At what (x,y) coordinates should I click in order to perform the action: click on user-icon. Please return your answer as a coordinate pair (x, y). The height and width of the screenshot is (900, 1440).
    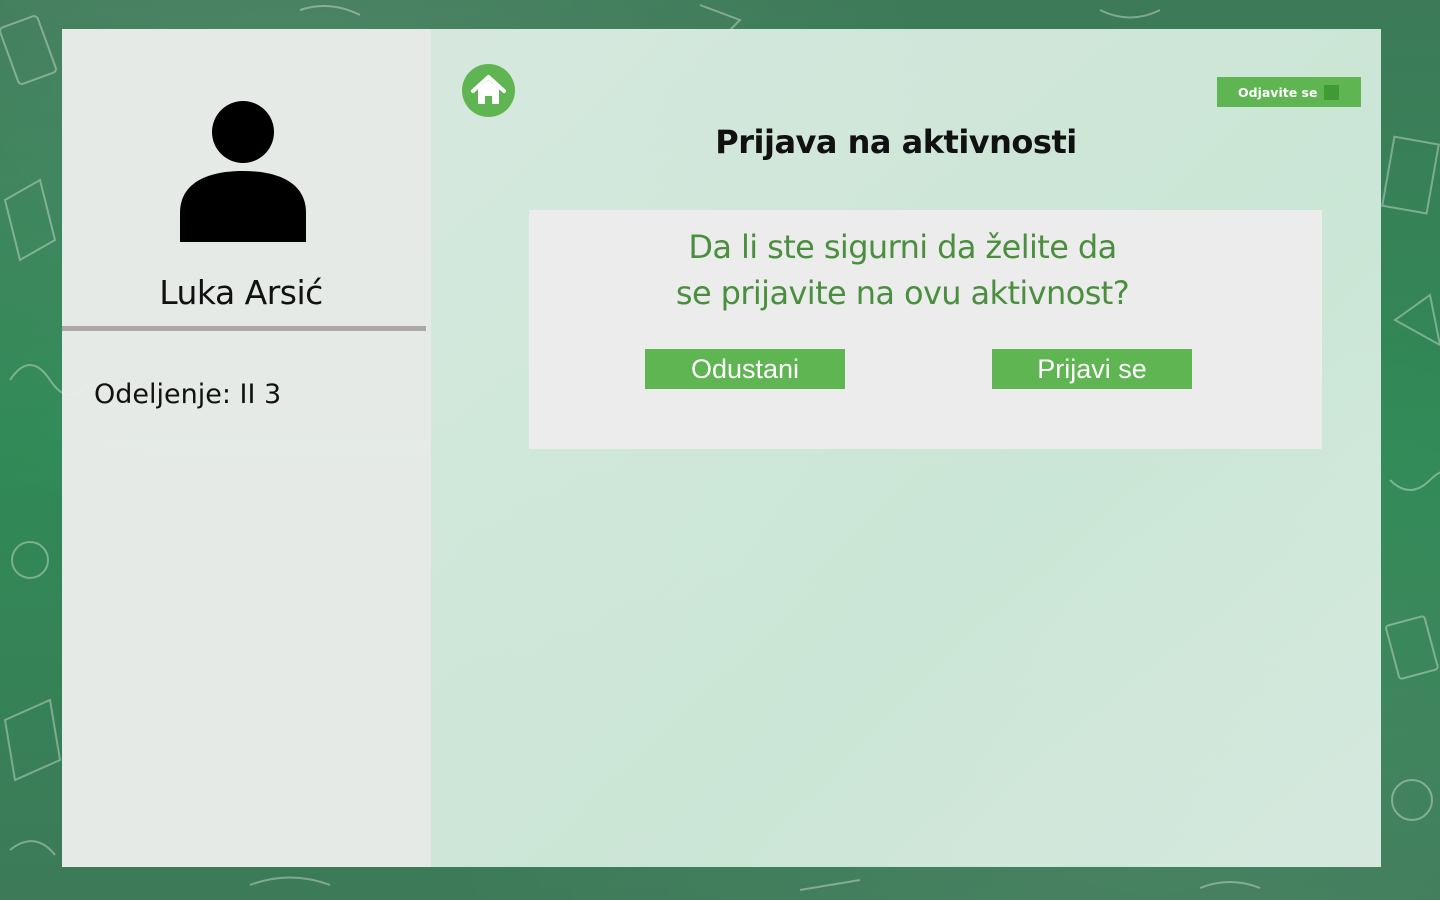
    Looking at the image, I should click on (243, 171).